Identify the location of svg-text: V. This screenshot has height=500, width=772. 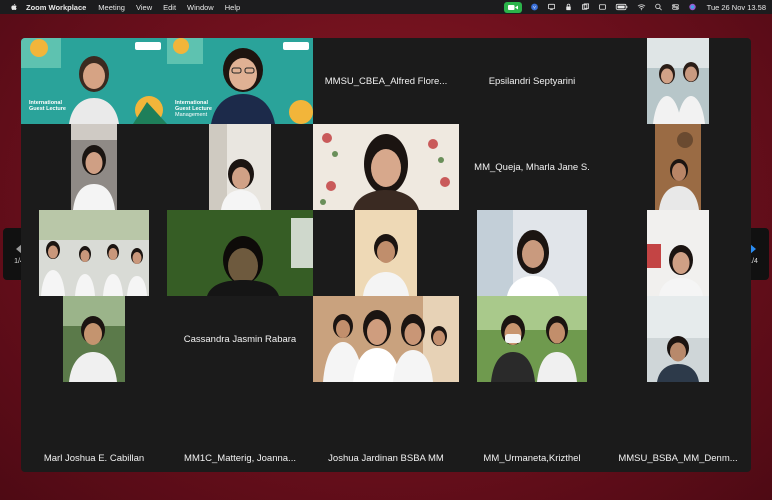
(534, 7).